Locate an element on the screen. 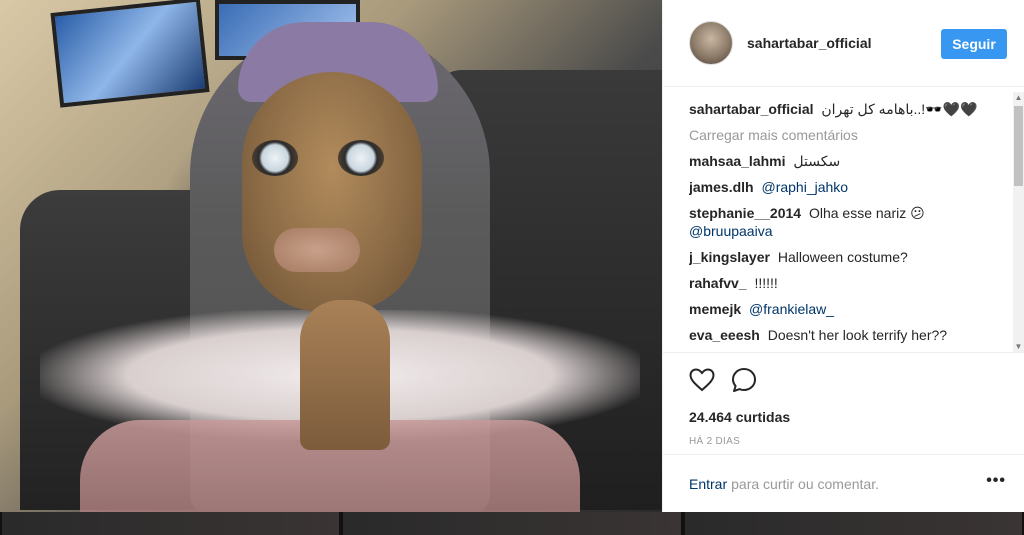 The image size is (1024, 535). comment-username: memejk is located at coordinates (715, 309).